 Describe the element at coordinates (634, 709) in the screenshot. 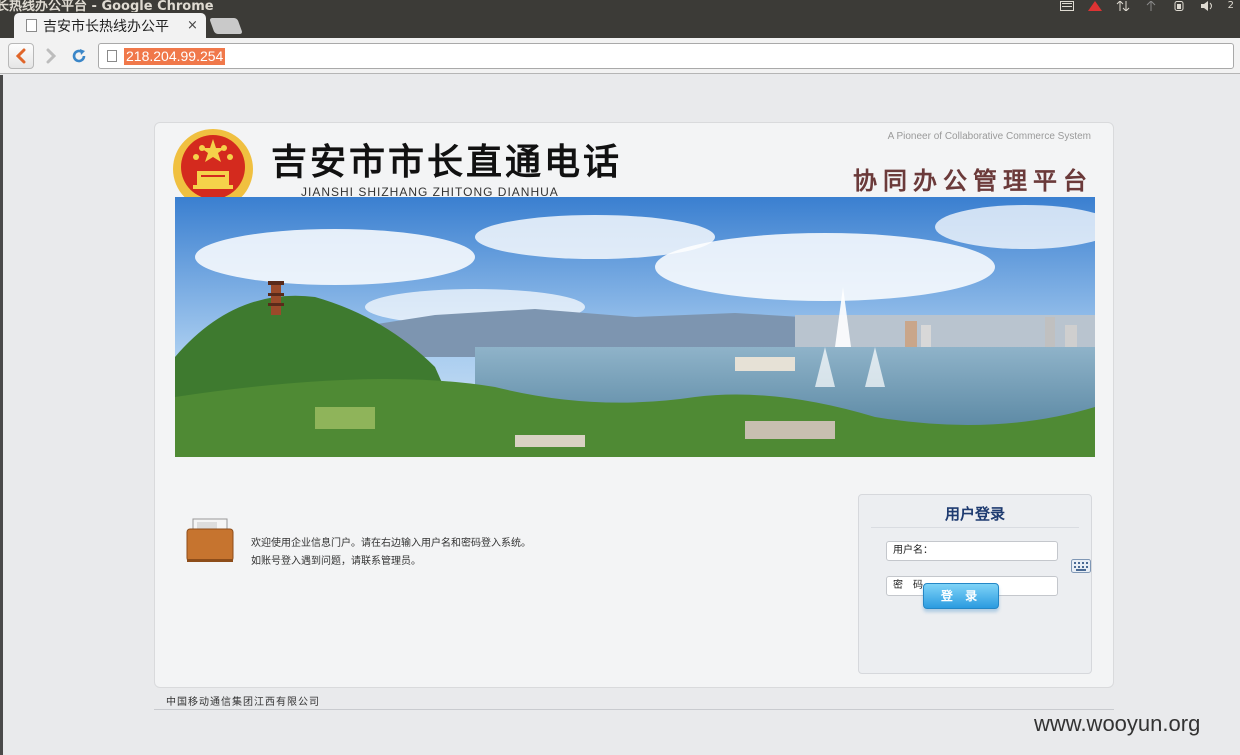

I see `footer-divider` at that location.